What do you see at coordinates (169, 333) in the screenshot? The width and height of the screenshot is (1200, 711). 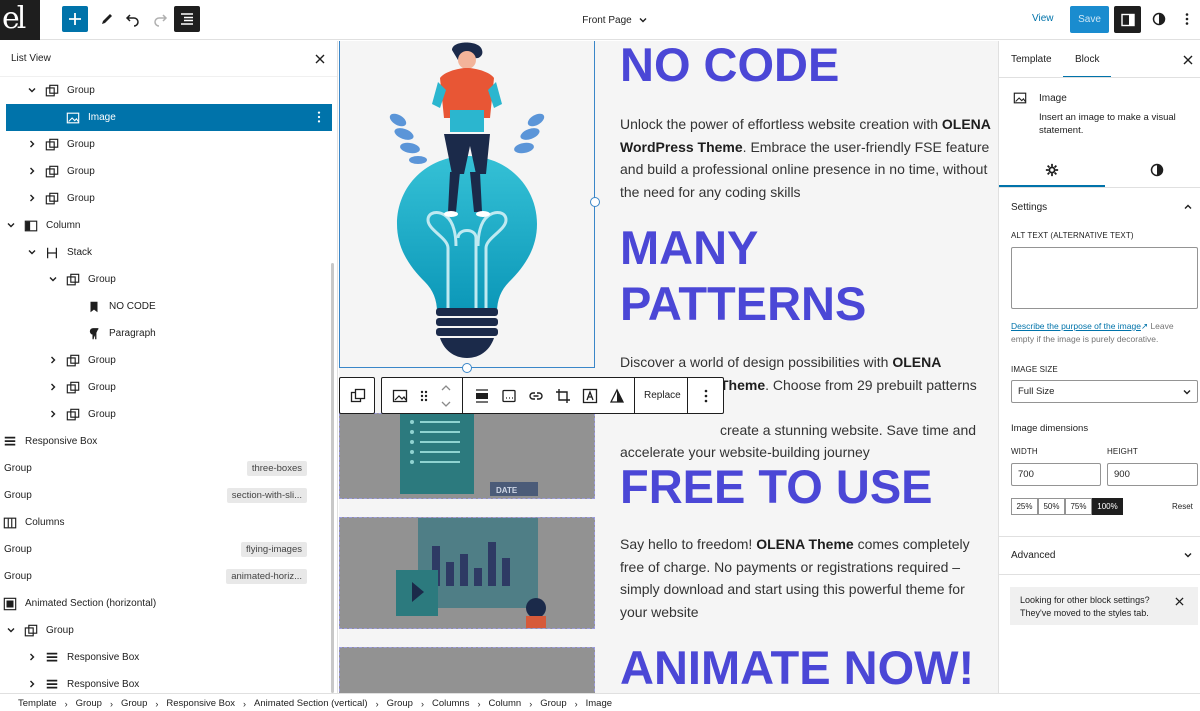 I see `list-view-item: Paragraph` at bounding box center [169, 333].